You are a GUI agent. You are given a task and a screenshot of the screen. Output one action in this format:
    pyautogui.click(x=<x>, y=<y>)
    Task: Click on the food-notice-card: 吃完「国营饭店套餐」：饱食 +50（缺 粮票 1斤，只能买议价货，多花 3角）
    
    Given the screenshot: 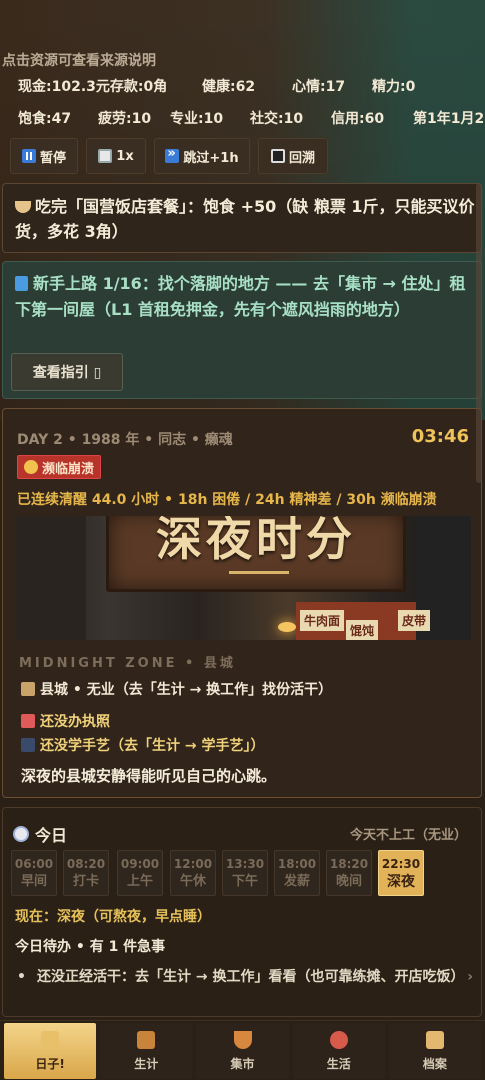 What is the action you would take?
    pyautogui.click(x=242, y=218)
    